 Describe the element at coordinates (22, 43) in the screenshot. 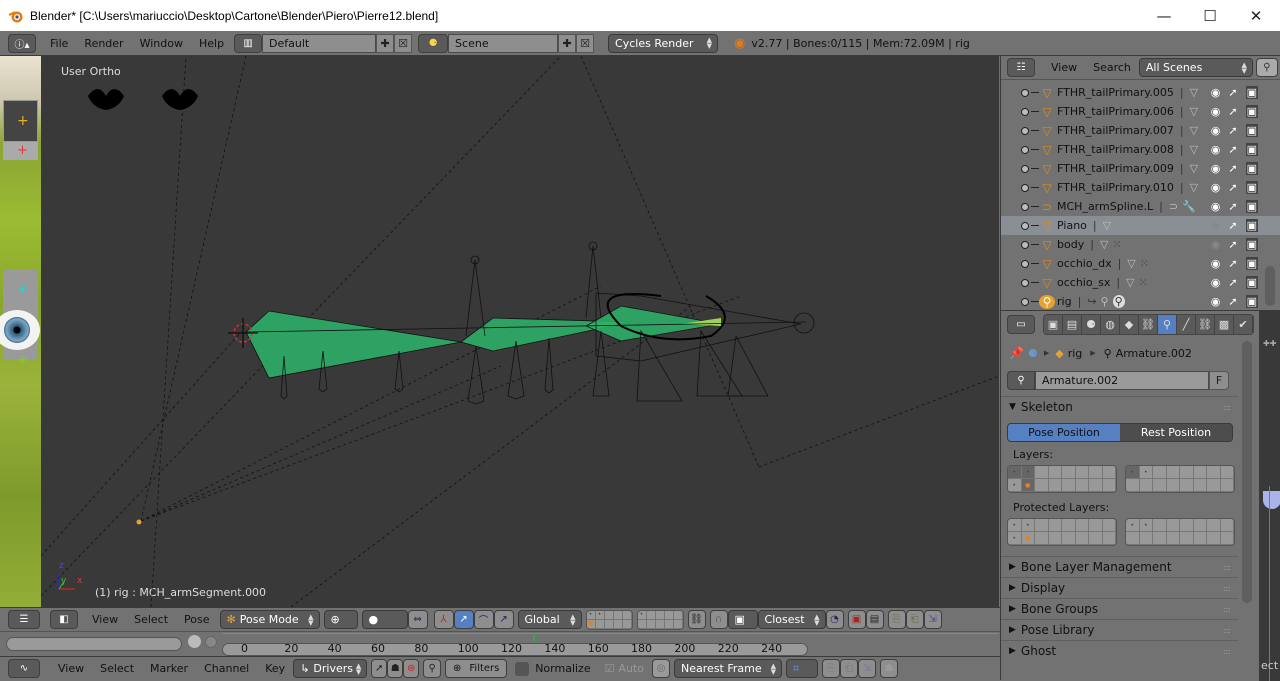

I see `editor-type-info-button: ⓘ▴` at that location.